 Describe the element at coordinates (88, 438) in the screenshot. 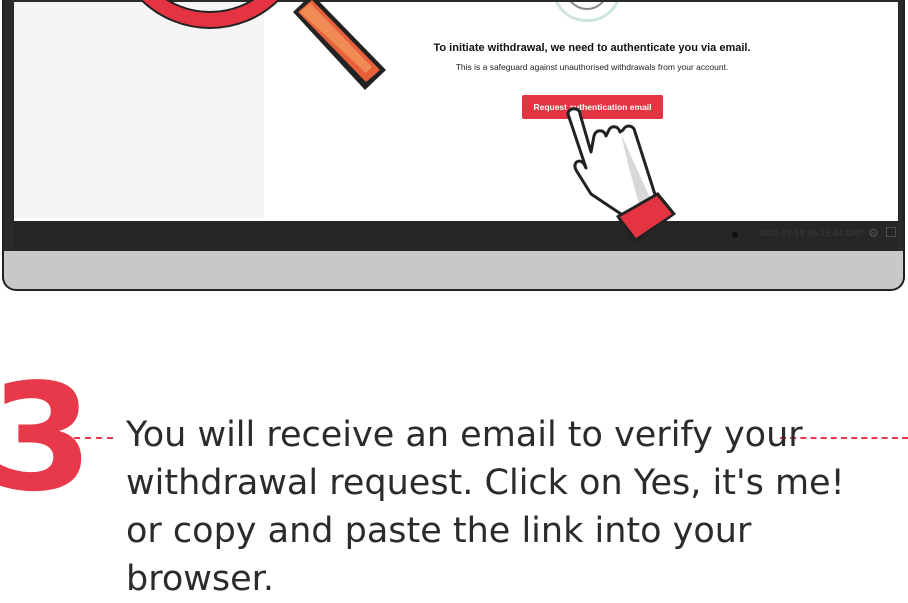

I see `dashed-line-left` at that location.